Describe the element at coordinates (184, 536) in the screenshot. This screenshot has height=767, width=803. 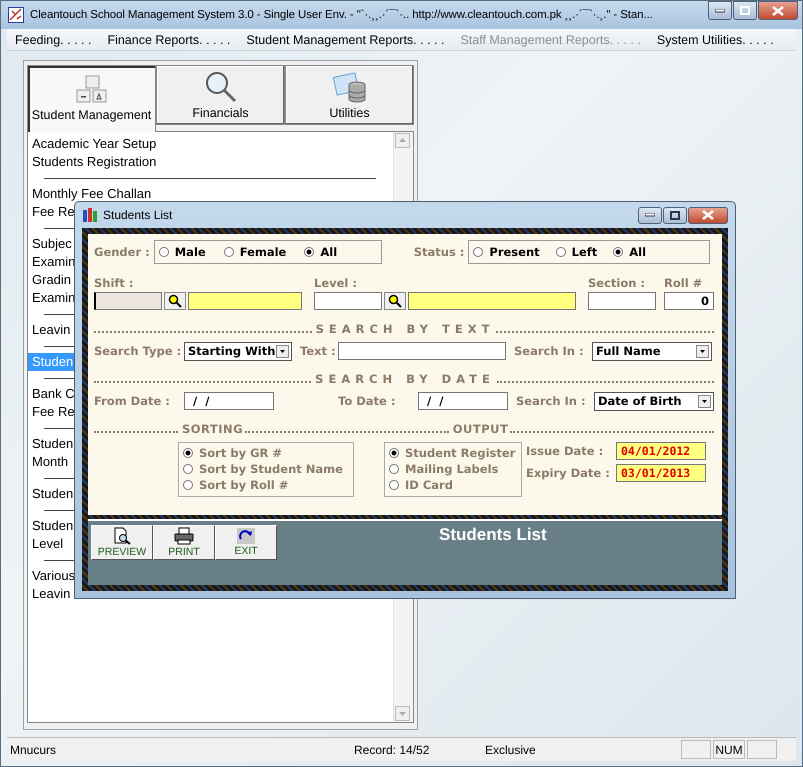
I see `printer-icon` at that location.